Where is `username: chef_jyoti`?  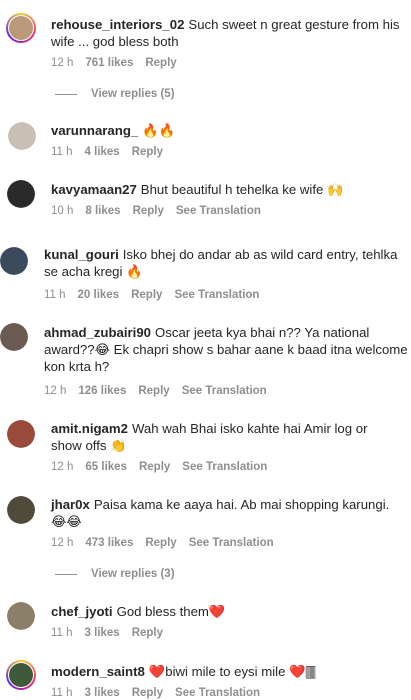
username: chef_jyoti is located at coordinates (82, 611).